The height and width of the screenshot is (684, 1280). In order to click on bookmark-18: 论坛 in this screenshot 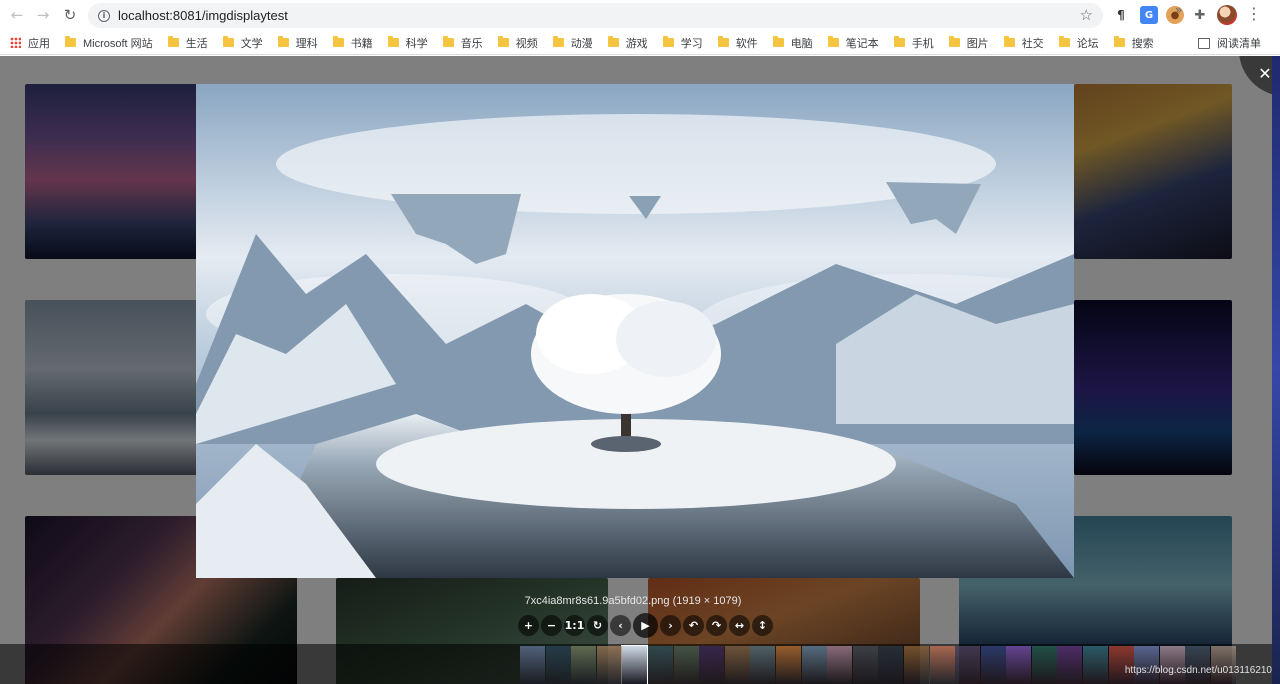, I will do `click(1078, 43)`.